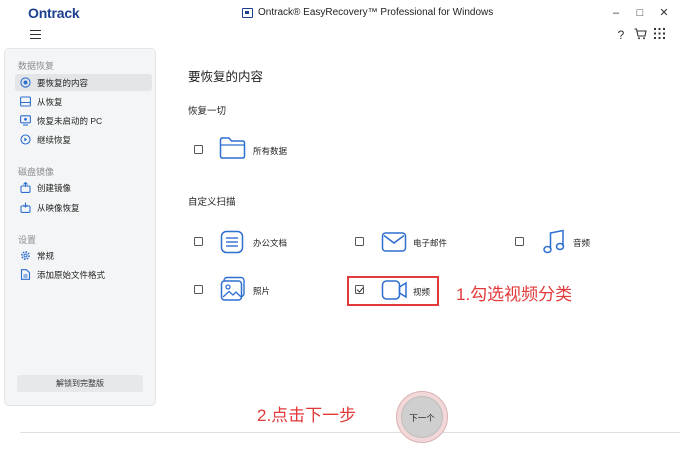 The image size is (680, 449). I want to click on restore-image-icon, so click(25, 207).